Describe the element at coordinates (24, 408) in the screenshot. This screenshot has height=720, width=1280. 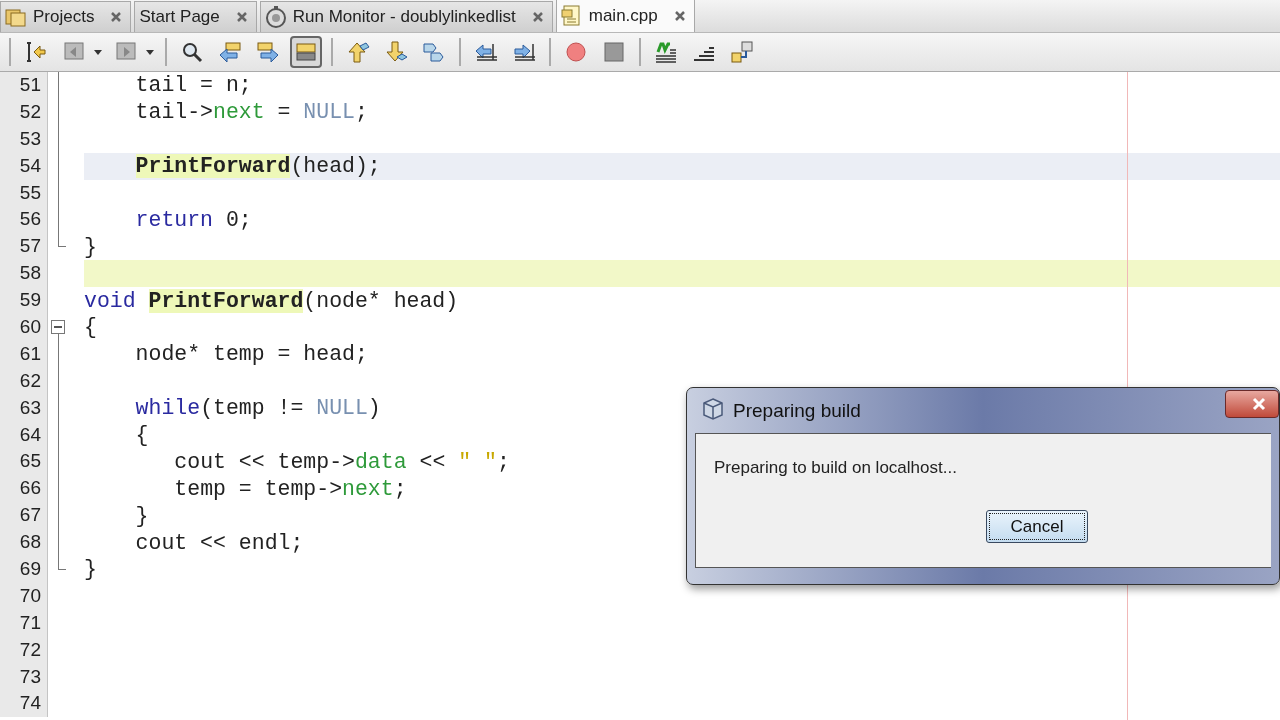
I see `line-number: 63` at that location.